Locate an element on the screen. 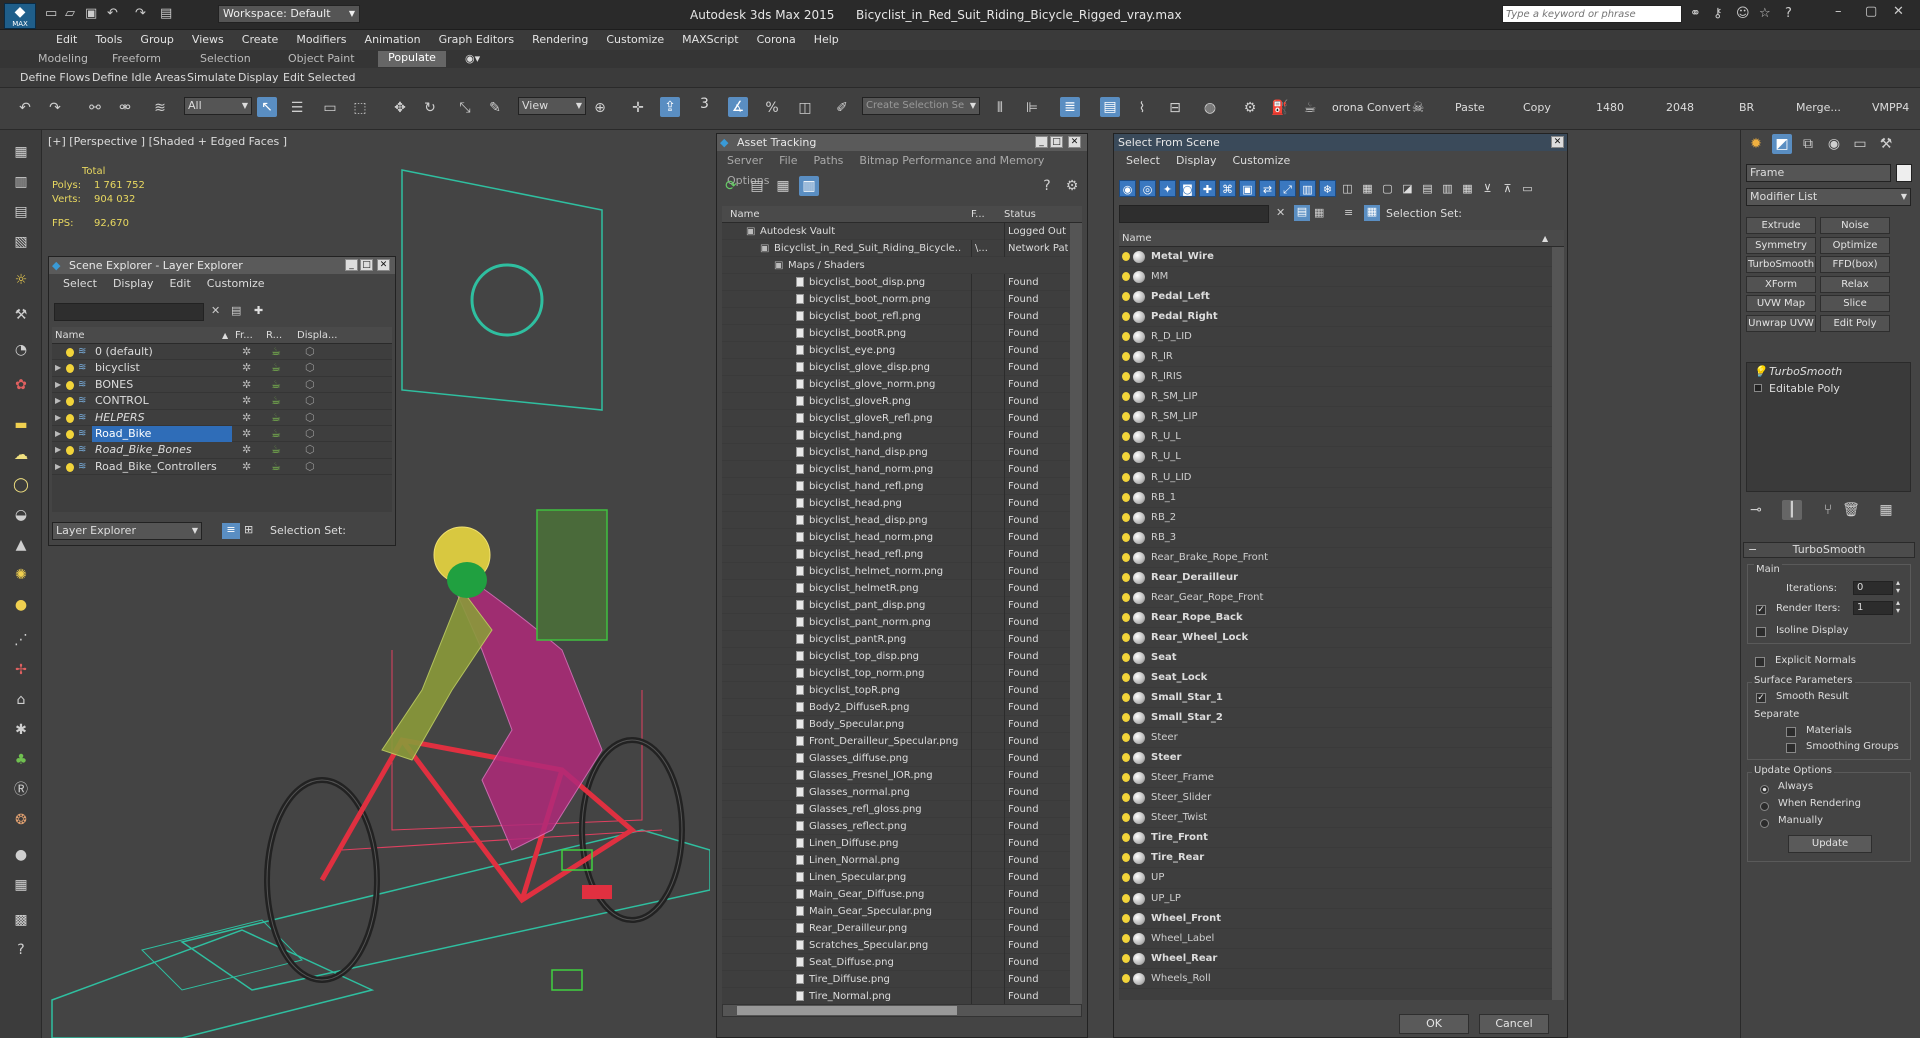 The width and height of the screenshot is (1920, 1038). tab-modeling: Modeling is located at coordinates (63, 58).